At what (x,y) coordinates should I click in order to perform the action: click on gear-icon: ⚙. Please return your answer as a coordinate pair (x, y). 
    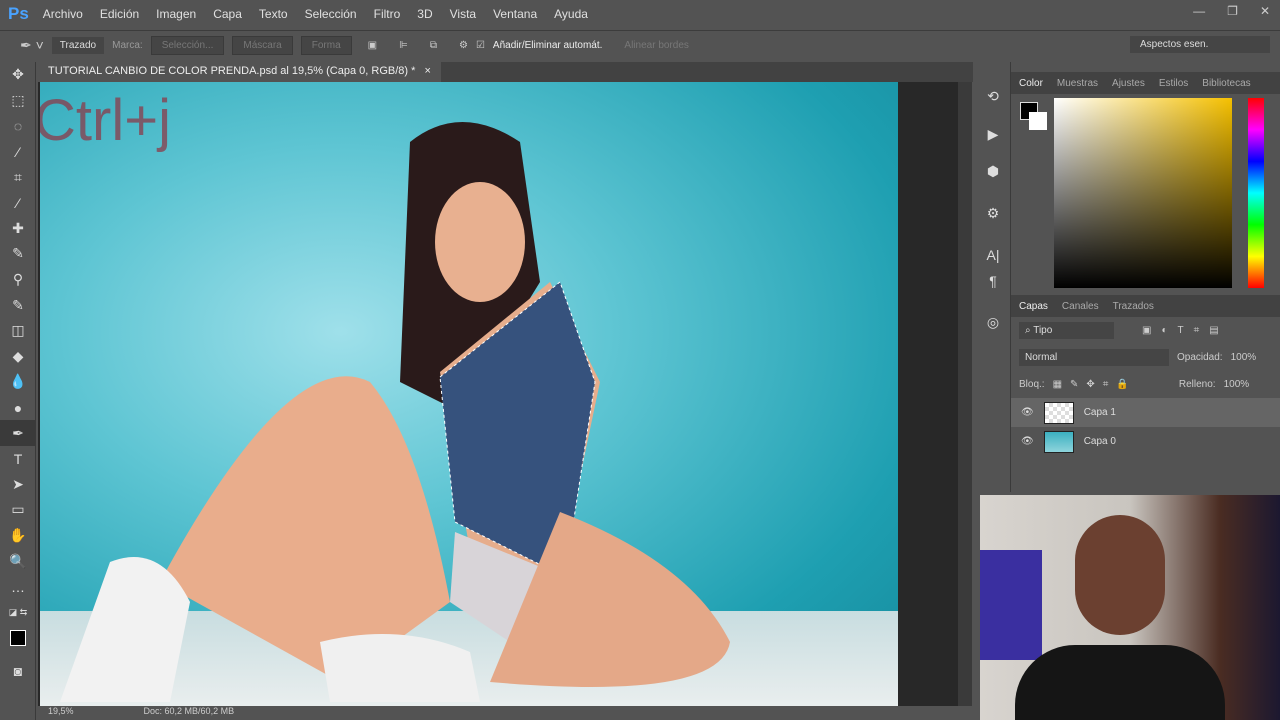
    Looking at the image, I should click on (463, 45).